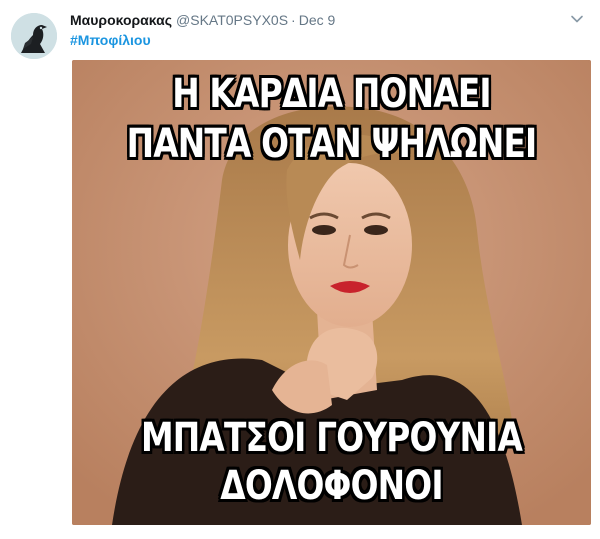  Describe the element at coordinates (331, 486) in the screenshot. I see `meme-bottom-line-2: ΔΟΛΟΦΟΝΟΙ` at that location.